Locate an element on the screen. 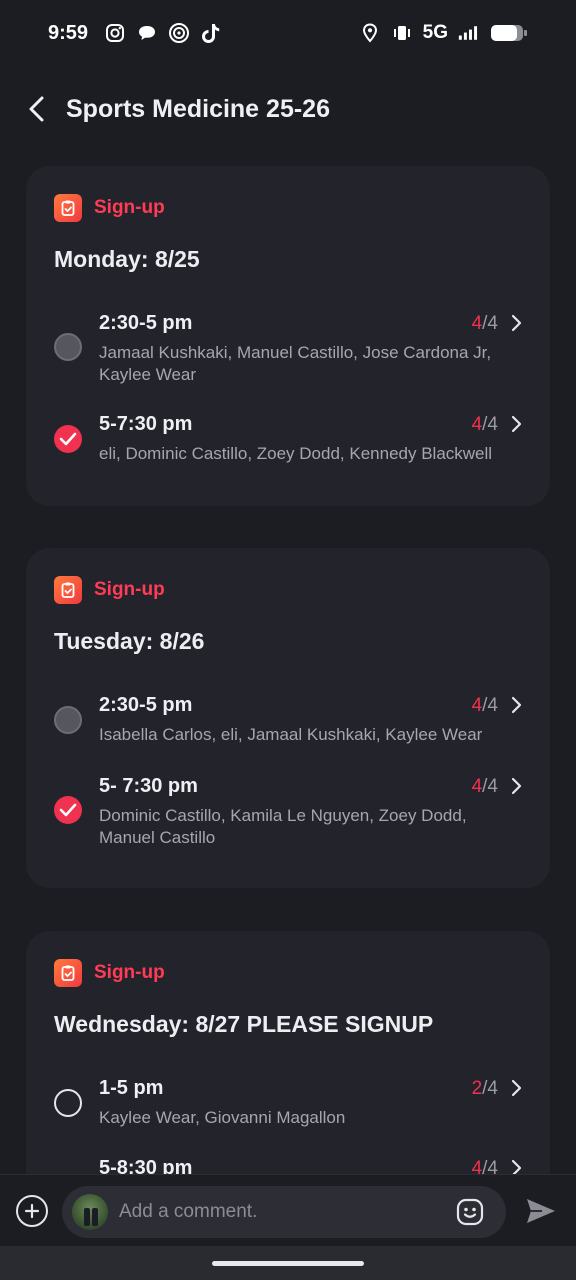 The image size is (576, 1280). comment-bar is located at coordinates (288, 1210).